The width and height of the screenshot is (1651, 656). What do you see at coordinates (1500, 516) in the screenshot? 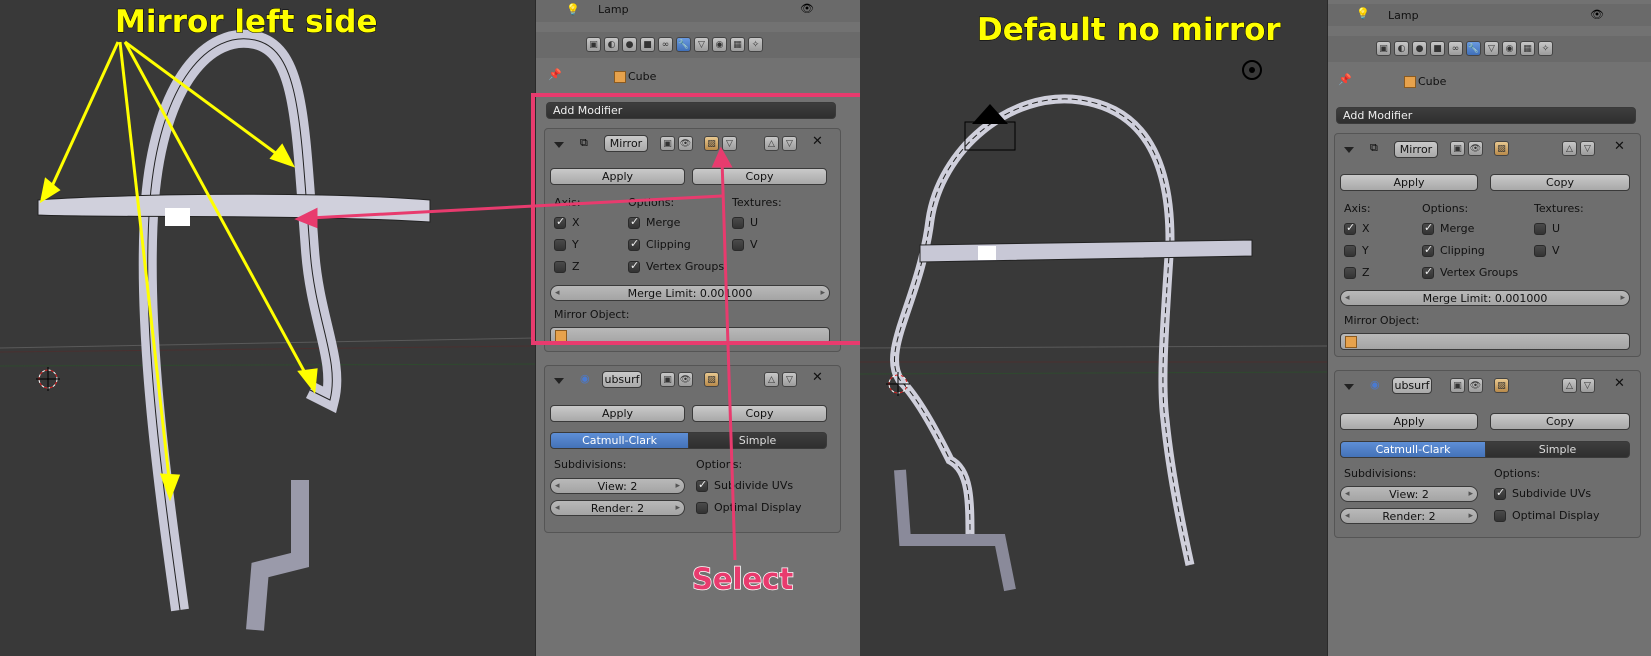
I see `optimal-display-checkbox` at bounding box center [1500, 516].